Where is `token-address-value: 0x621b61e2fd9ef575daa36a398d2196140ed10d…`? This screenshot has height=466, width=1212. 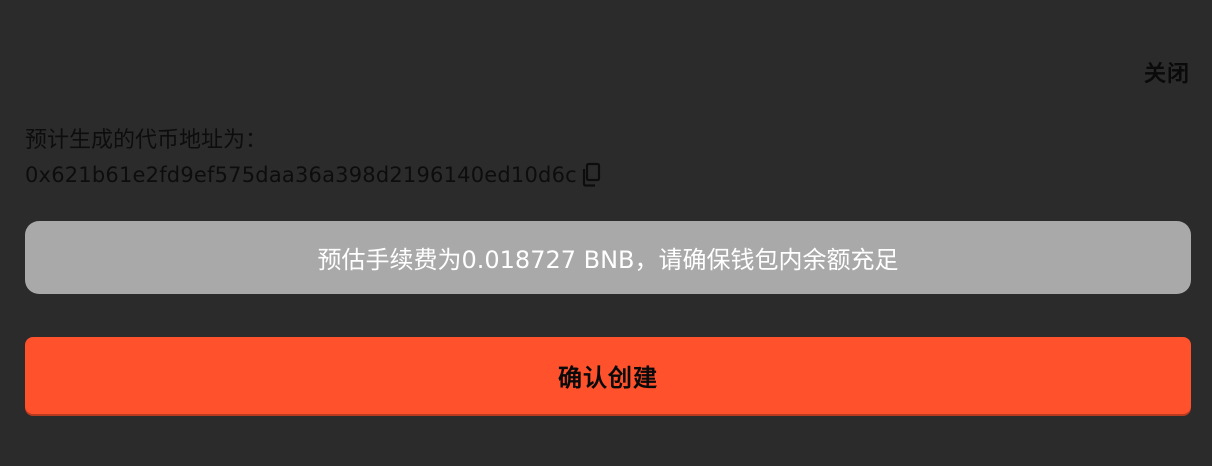 token-address-value: 0x621b61e2fd9ef575daa36a398d2196140ed10d… is located at coordinates (301, 175).